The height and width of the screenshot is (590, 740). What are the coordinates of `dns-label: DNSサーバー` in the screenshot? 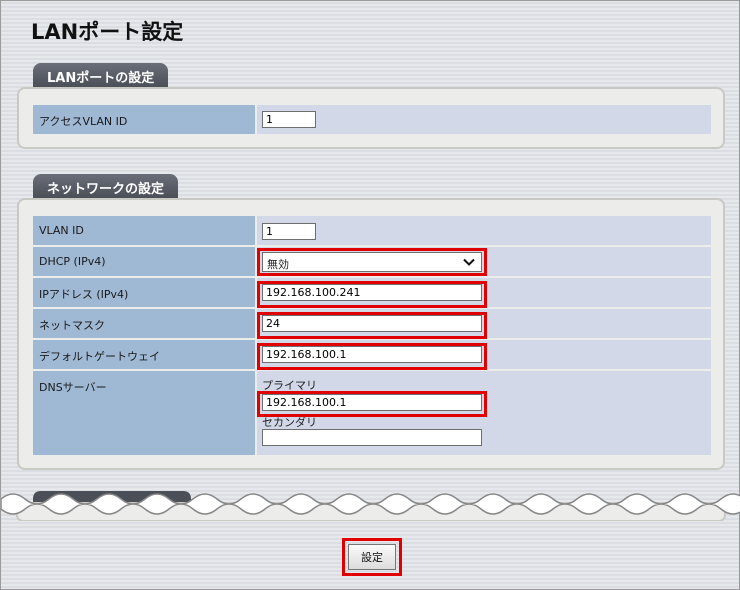 It's located at (144, 413).